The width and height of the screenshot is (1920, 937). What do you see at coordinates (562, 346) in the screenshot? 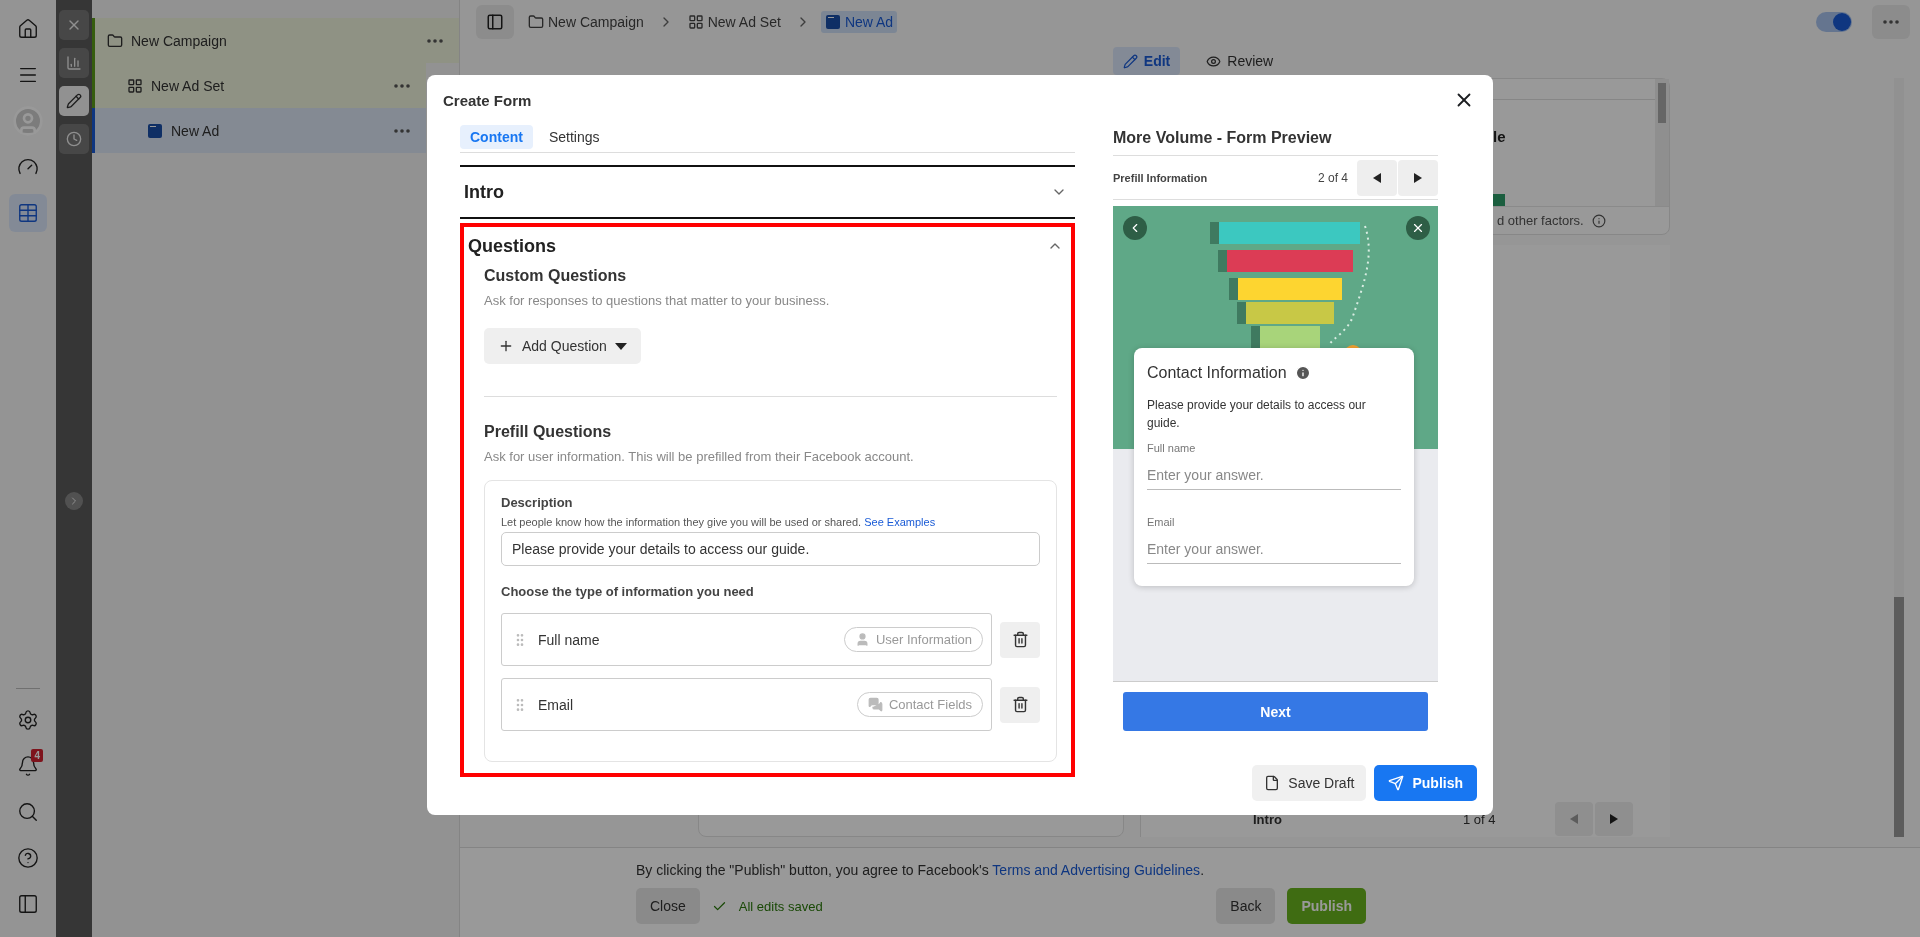
I see `add-question-button: Add Question` at bounding box center [562, 346].